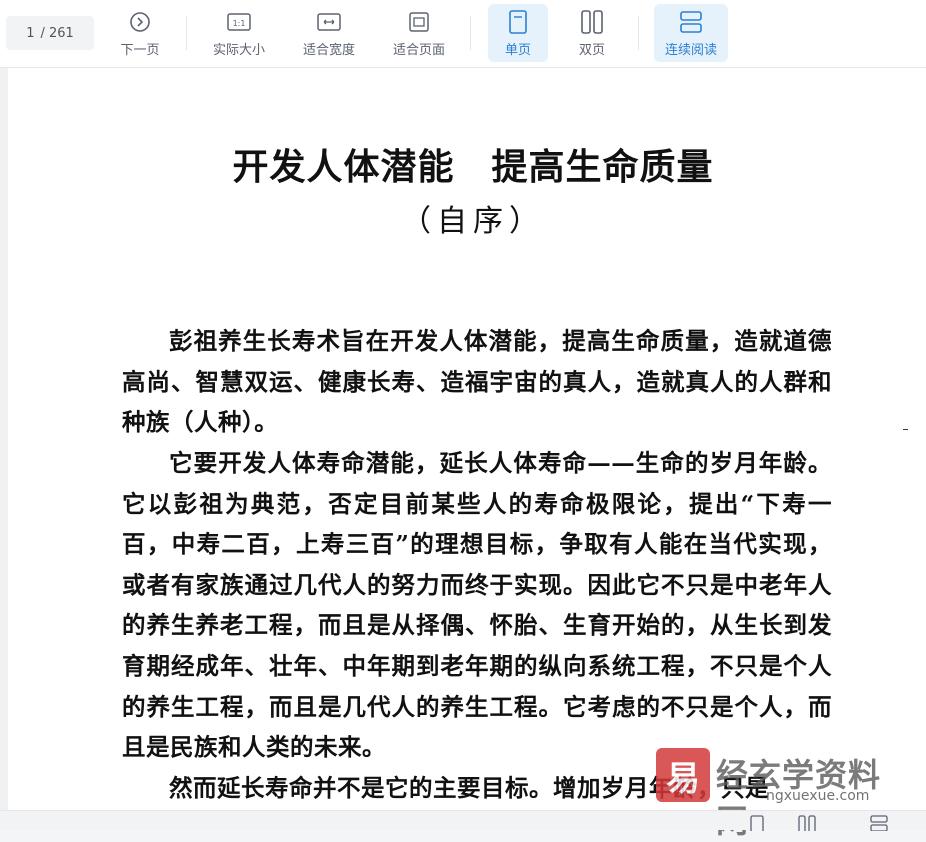  Describe the element at coordinates (690, 50) in the screenshot. I see `continuous-read-label: 连续阅读` at that location.